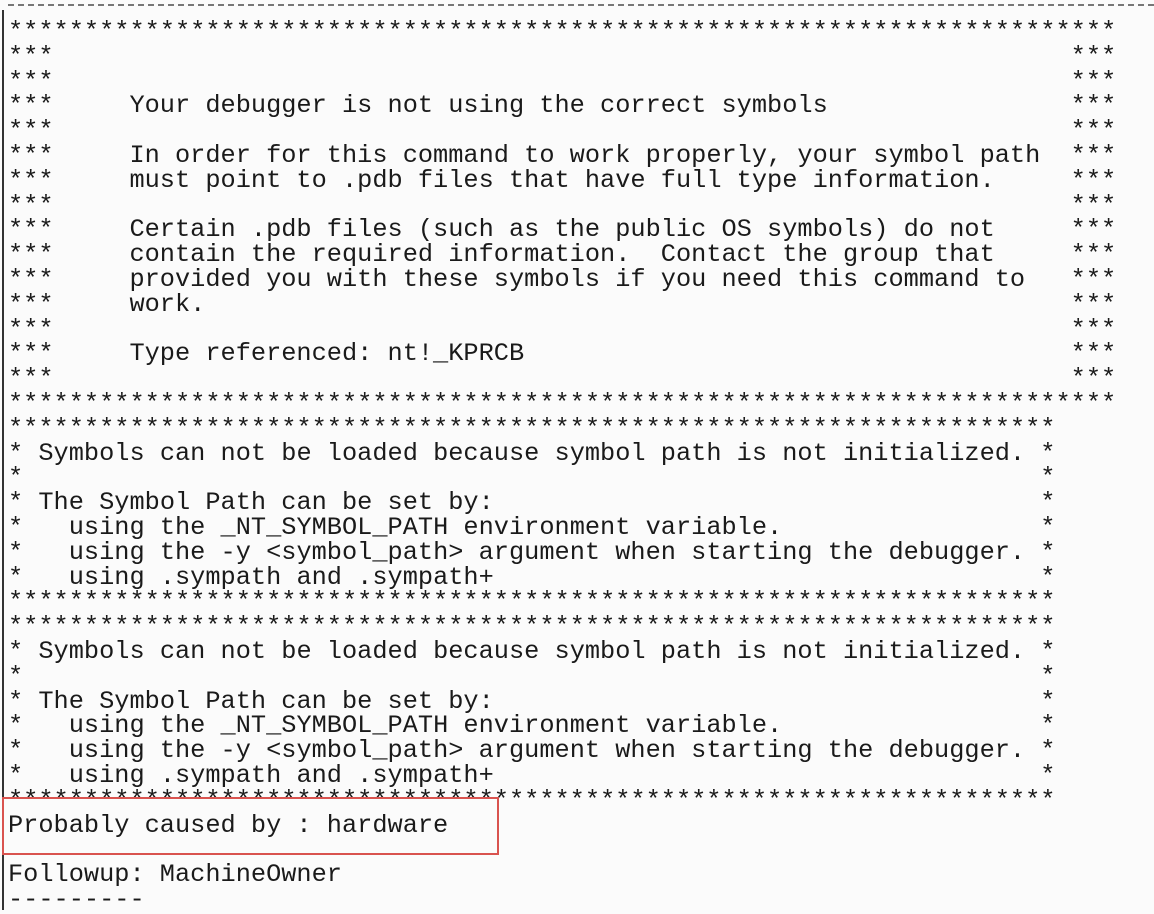 The height and width of the screenshot is (914, 1154). Describe the element at coordinates (129, 304) in the screenshot. I see `line-text: work.` at that location.